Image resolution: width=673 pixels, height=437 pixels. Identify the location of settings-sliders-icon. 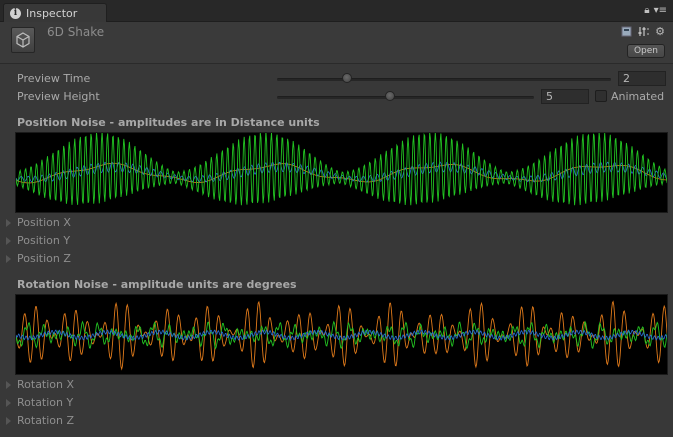
(643, 32).